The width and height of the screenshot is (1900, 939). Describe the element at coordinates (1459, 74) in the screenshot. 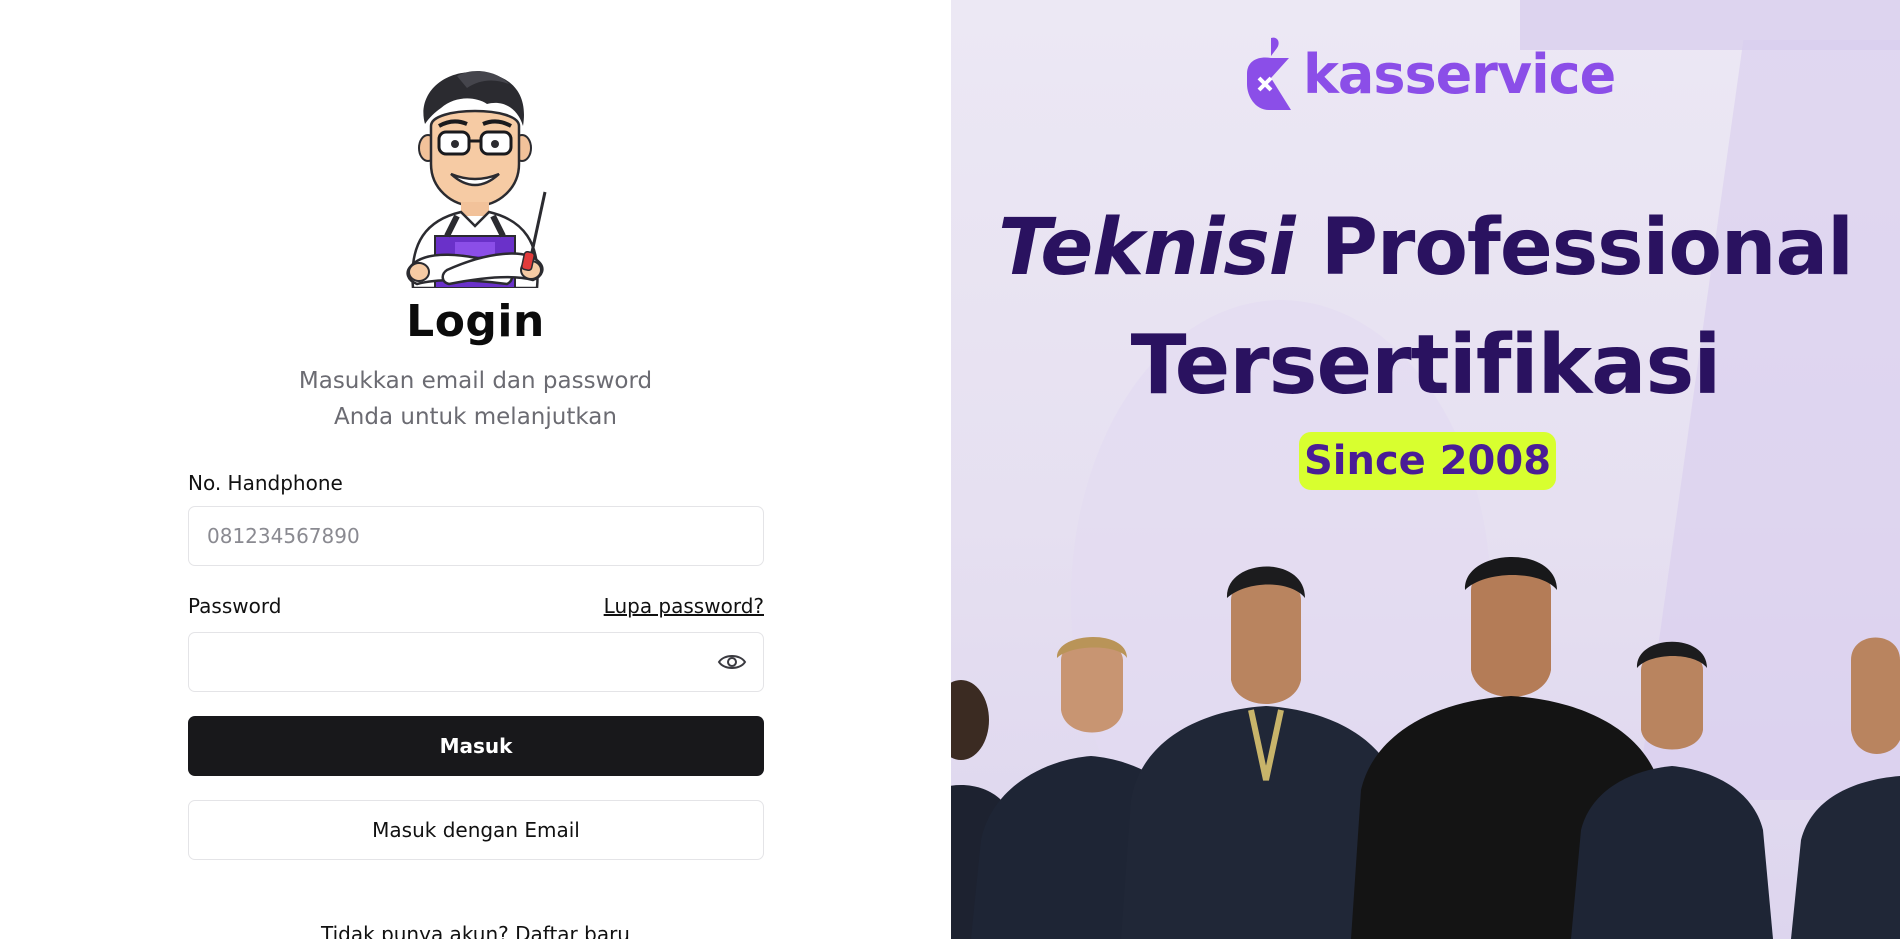

I see `brand-name: kasservice` at that location.